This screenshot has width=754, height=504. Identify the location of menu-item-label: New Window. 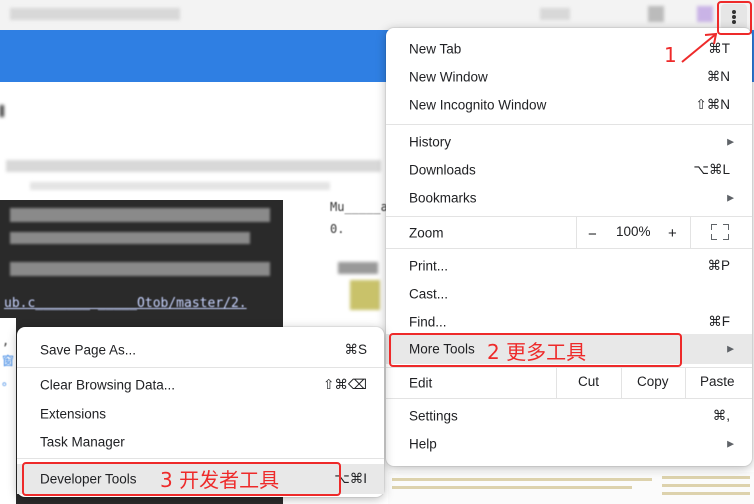
(448, 77).